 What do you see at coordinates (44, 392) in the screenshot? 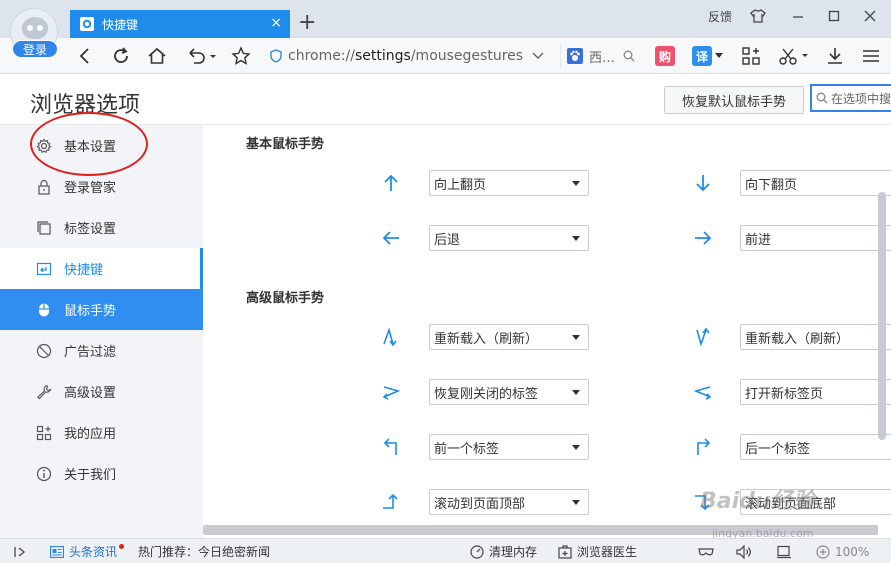
I see `wrench-icon` at bounding box center [44, 392].